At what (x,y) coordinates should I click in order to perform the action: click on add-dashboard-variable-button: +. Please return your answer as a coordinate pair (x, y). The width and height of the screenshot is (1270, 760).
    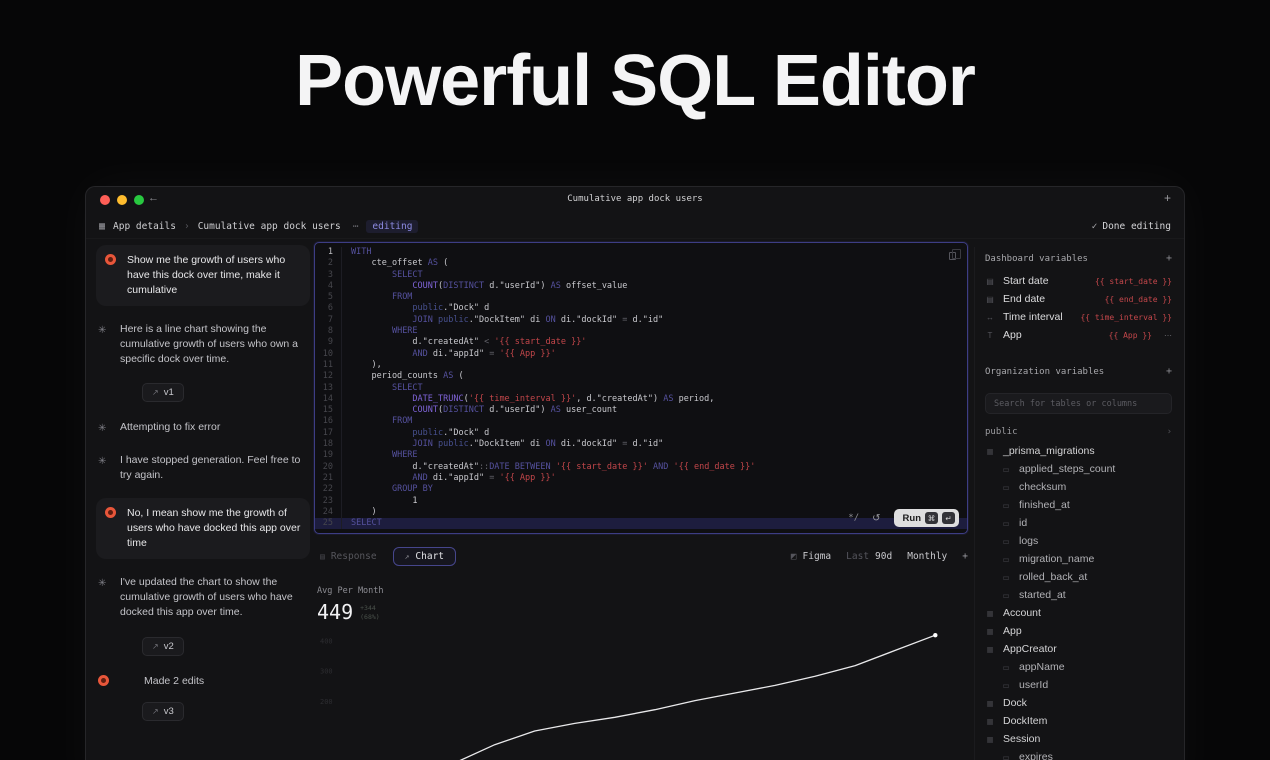
    Looking at the image, I should click on (1169, 258).